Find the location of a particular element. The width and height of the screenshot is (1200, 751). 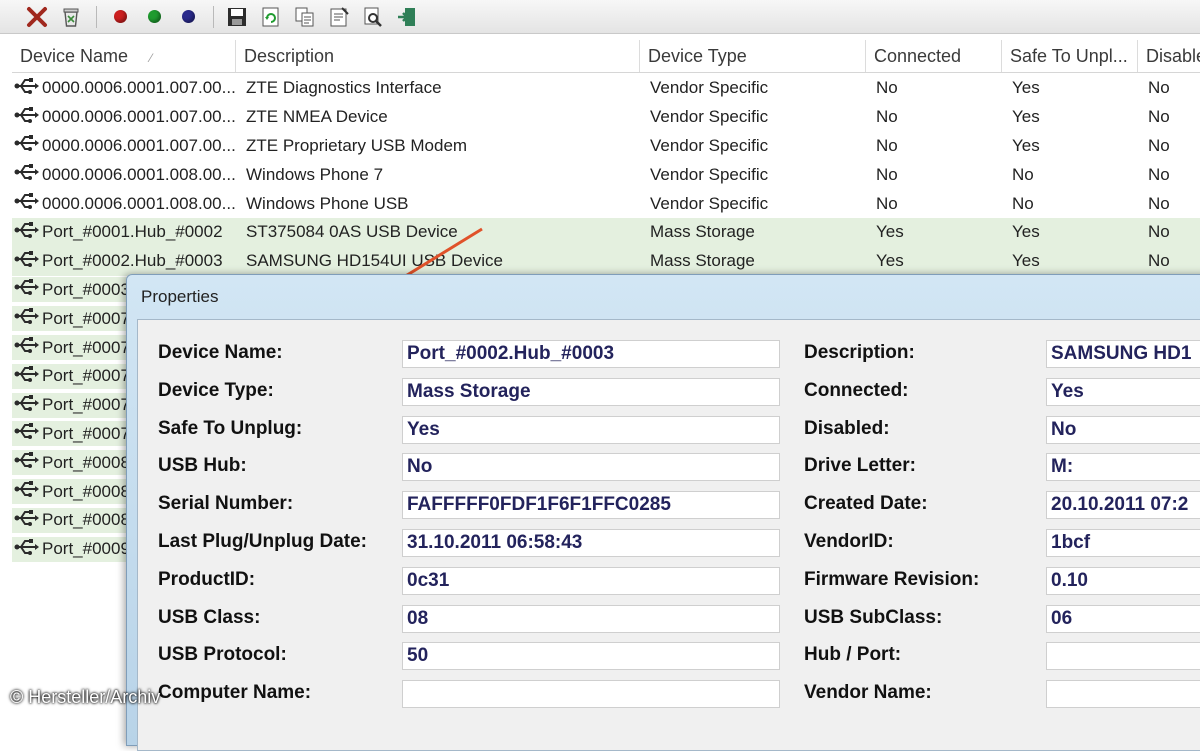

property-value-field: 1bcf is located at coordinates (1123, 543).